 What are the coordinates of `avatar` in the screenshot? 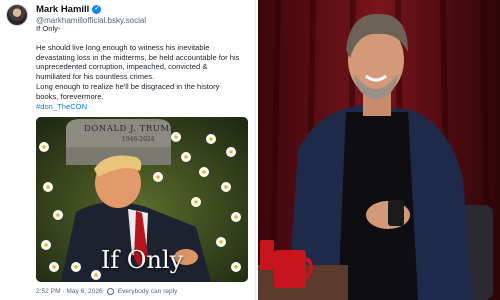 It's located at (17, 15).